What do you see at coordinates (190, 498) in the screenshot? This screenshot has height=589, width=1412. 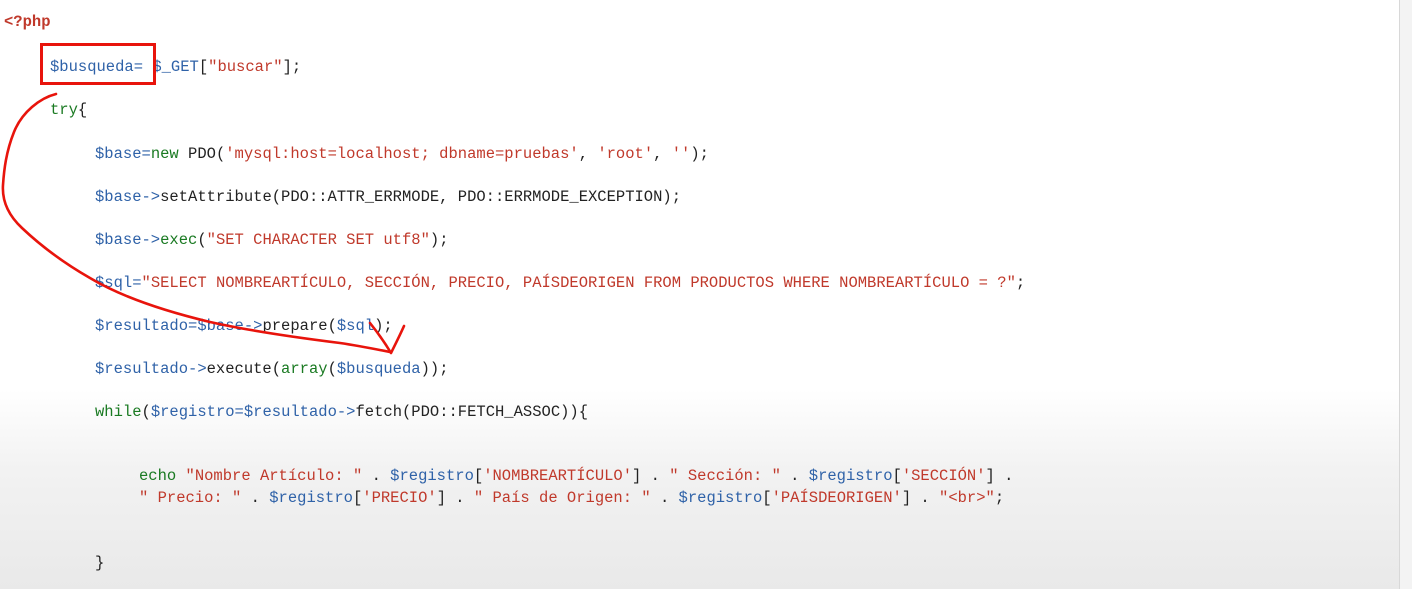 I see `code-token: " Precio: "` at bounding box center [190, 498].